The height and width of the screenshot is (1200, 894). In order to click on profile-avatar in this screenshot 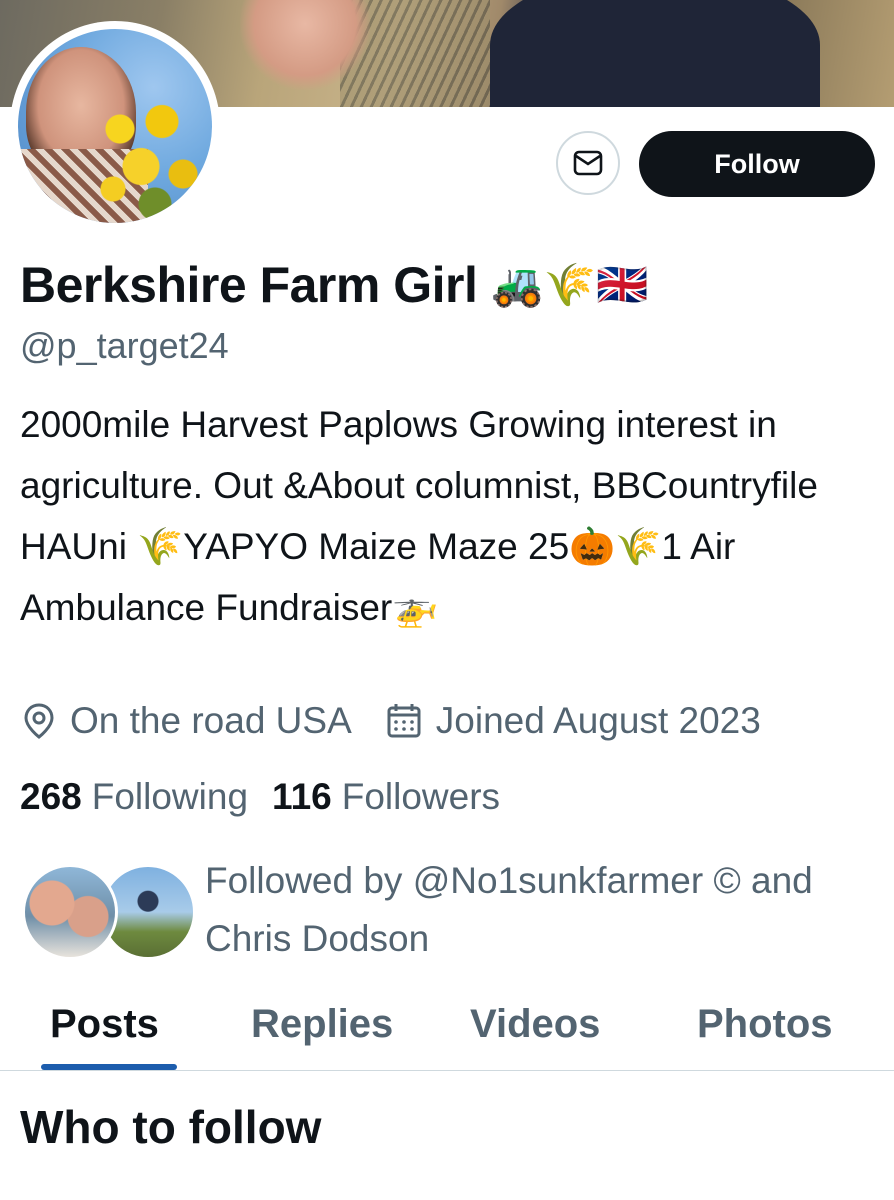, I will do `click(115, 126)`.